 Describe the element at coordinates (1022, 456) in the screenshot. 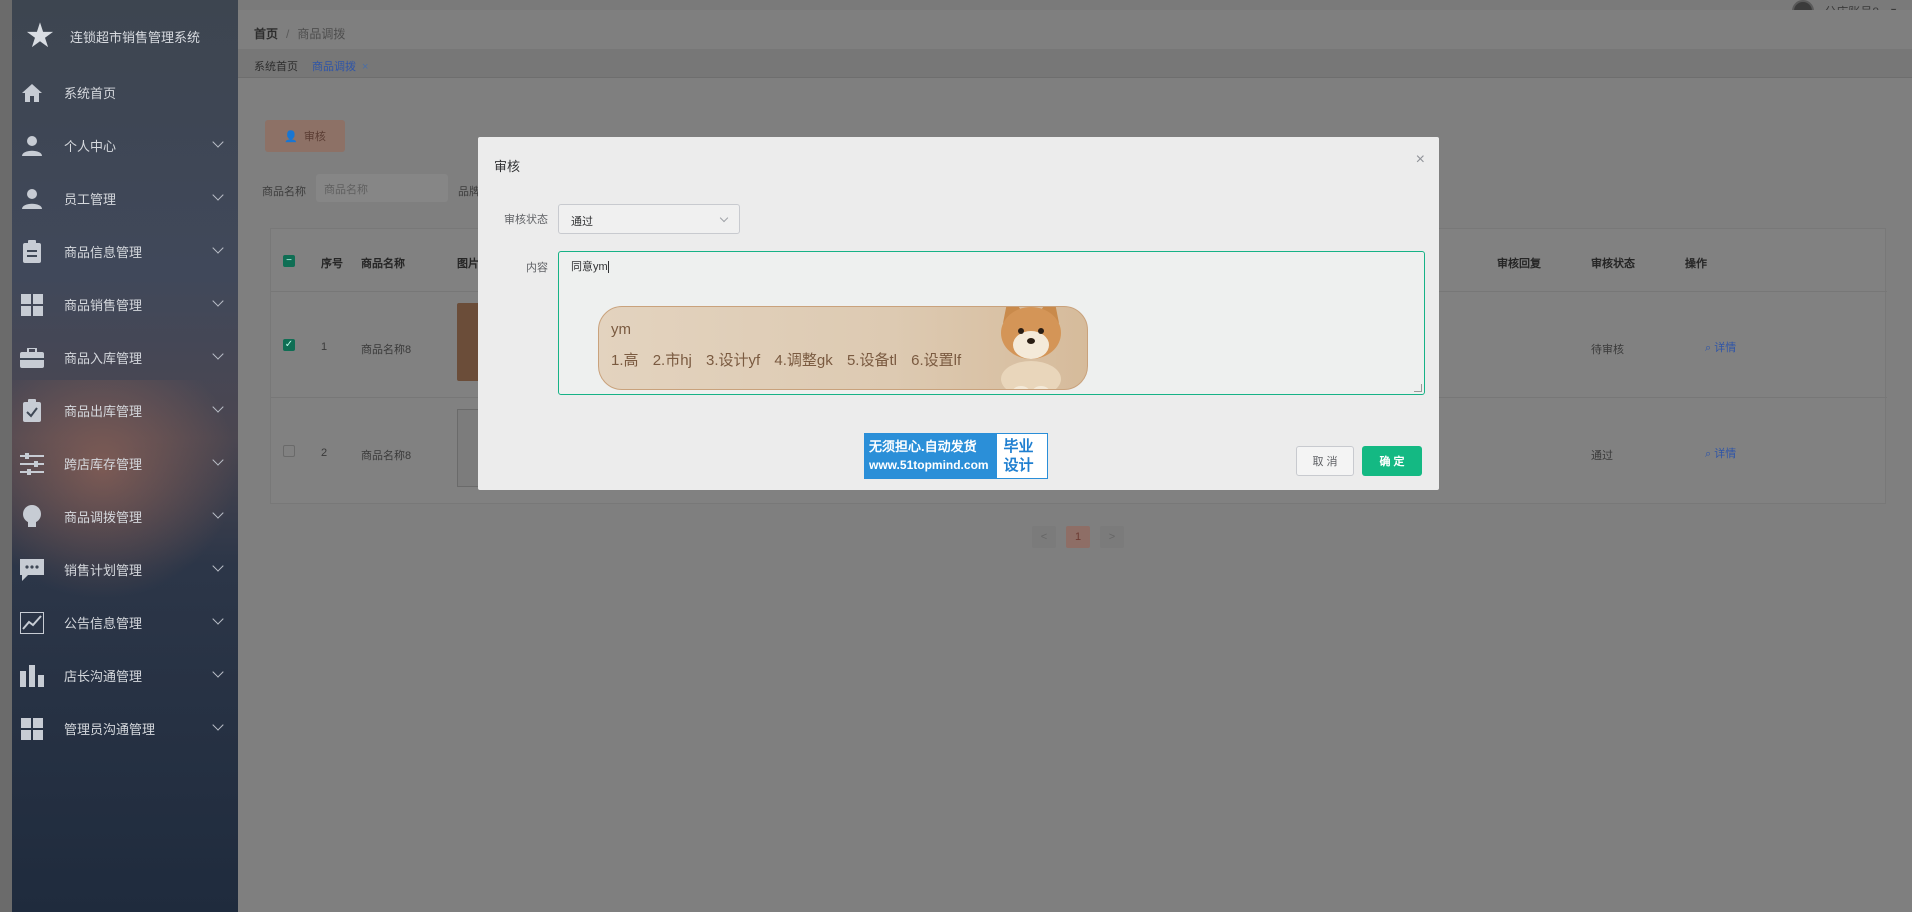

I see `banner-right: 毕业 设计` at that location.